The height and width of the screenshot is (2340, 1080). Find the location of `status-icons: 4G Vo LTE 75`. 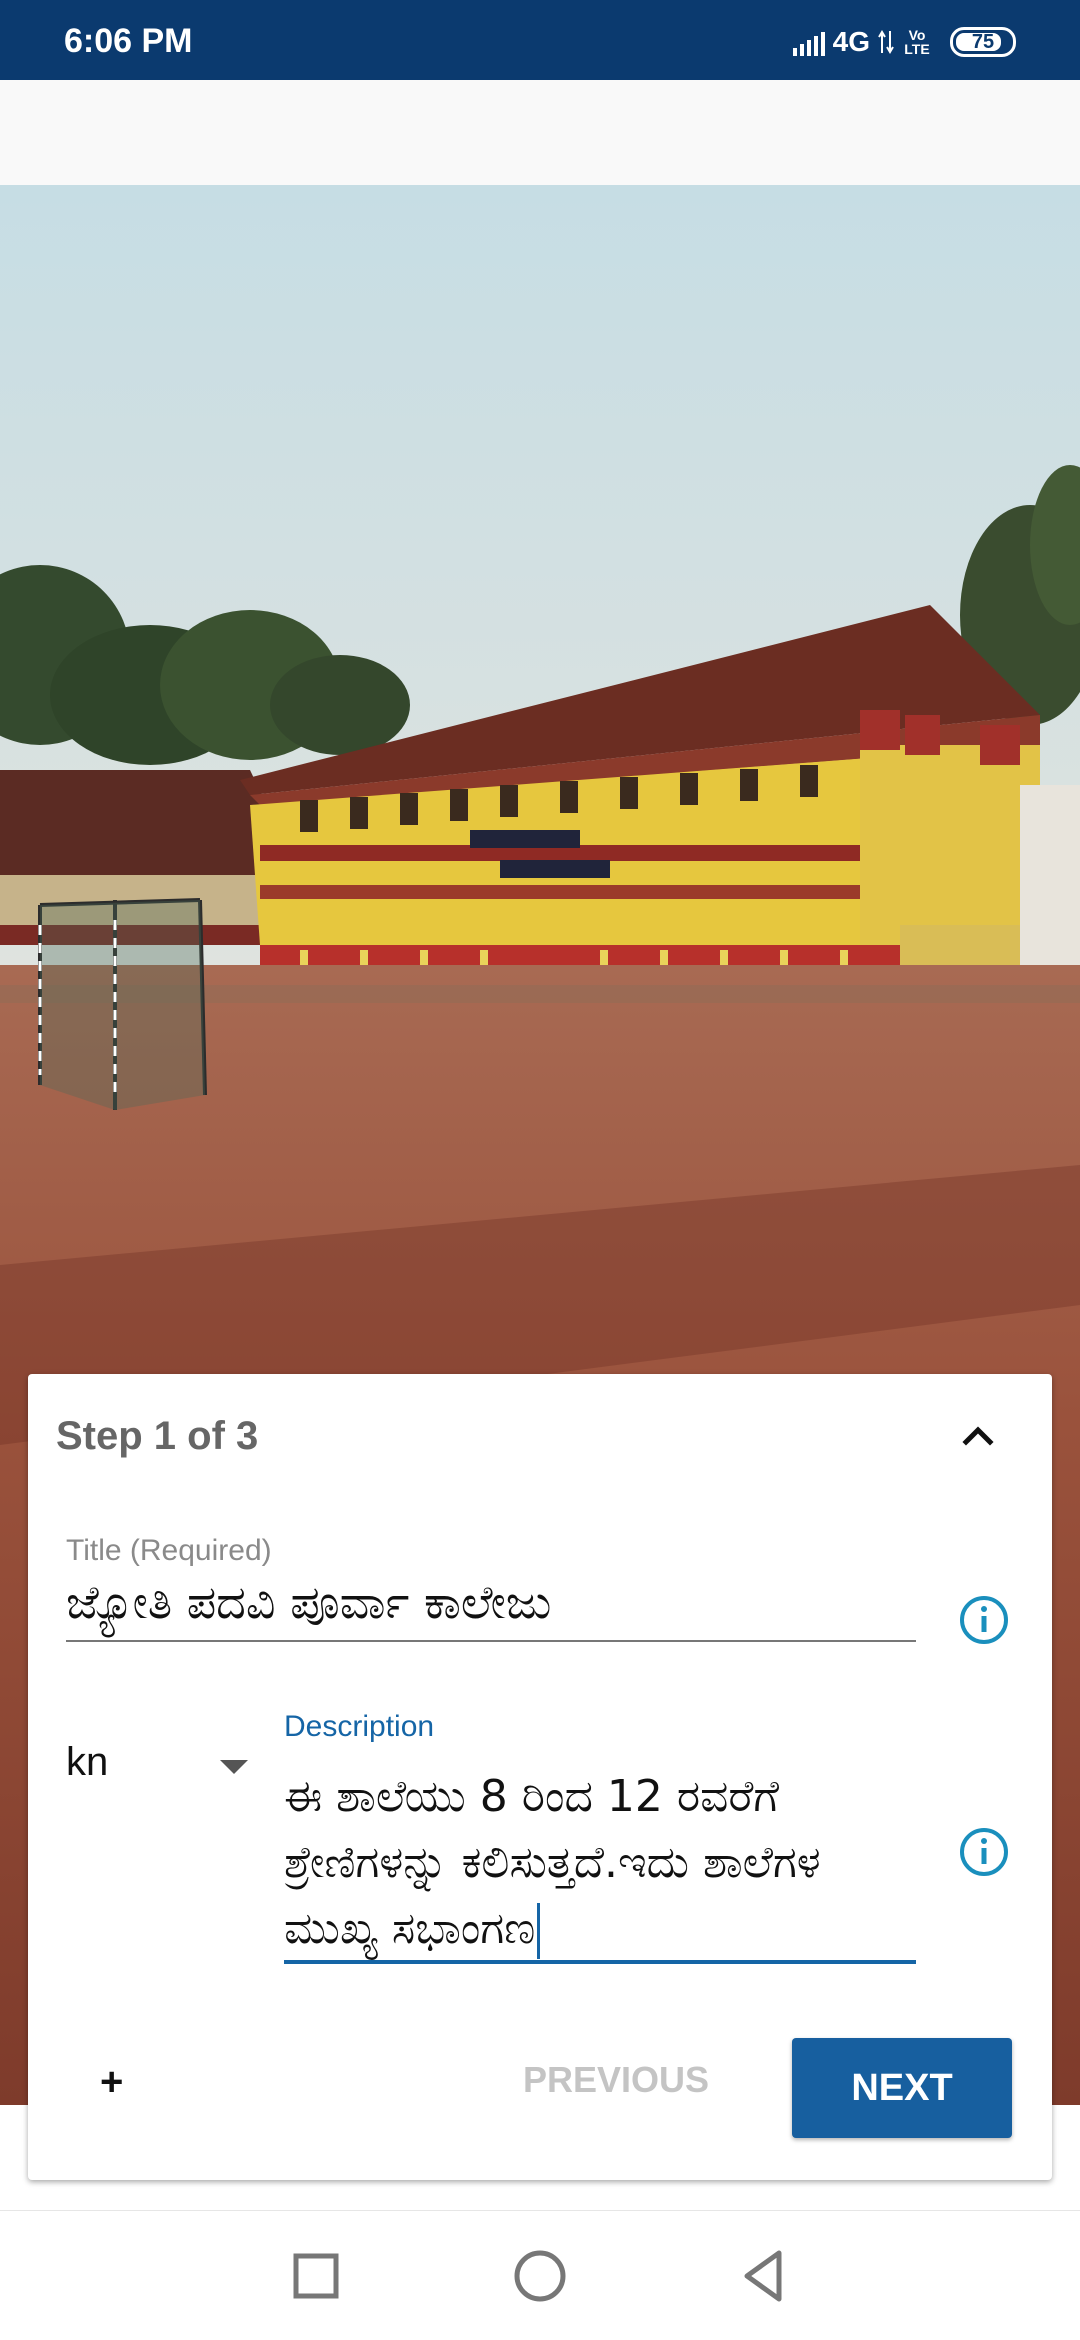

status-icons: 4G Vo LTE 75 is located at coordinates (904, 42).